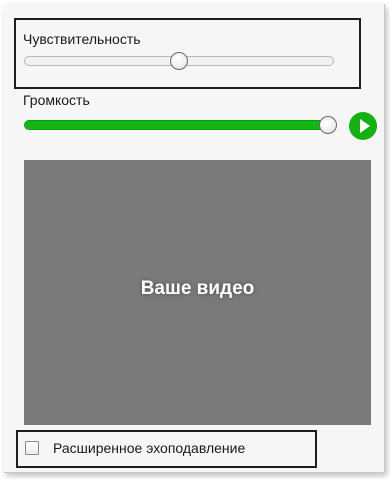 This screenshot has width=390, height=479. What do you see at coordinates (149, 448) in the screenshot?
I see `echo-cancellation-label: Расширенное эхоподавление` at bounding box center [149, 448].